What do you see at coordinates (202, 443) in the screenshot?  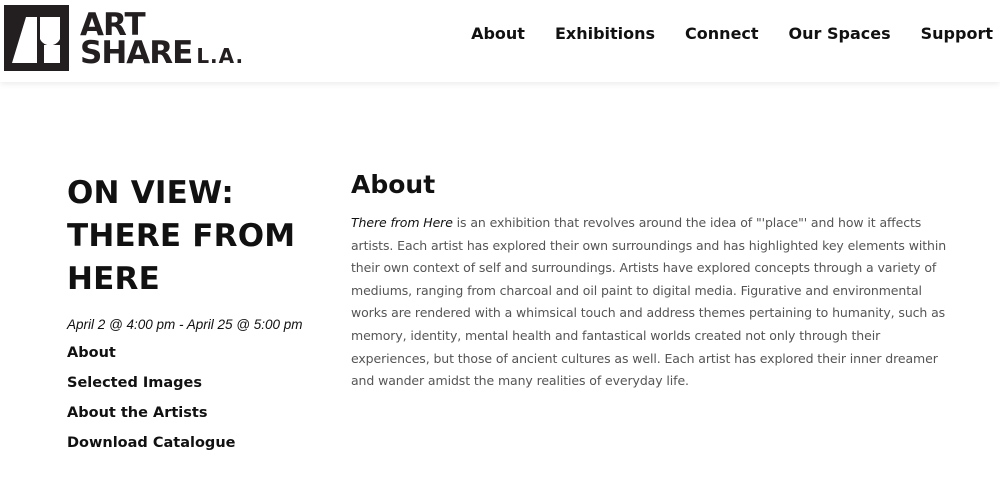 I see `section-link-download-catalogue: Download Catalogue` at bounding box center [202, 443].